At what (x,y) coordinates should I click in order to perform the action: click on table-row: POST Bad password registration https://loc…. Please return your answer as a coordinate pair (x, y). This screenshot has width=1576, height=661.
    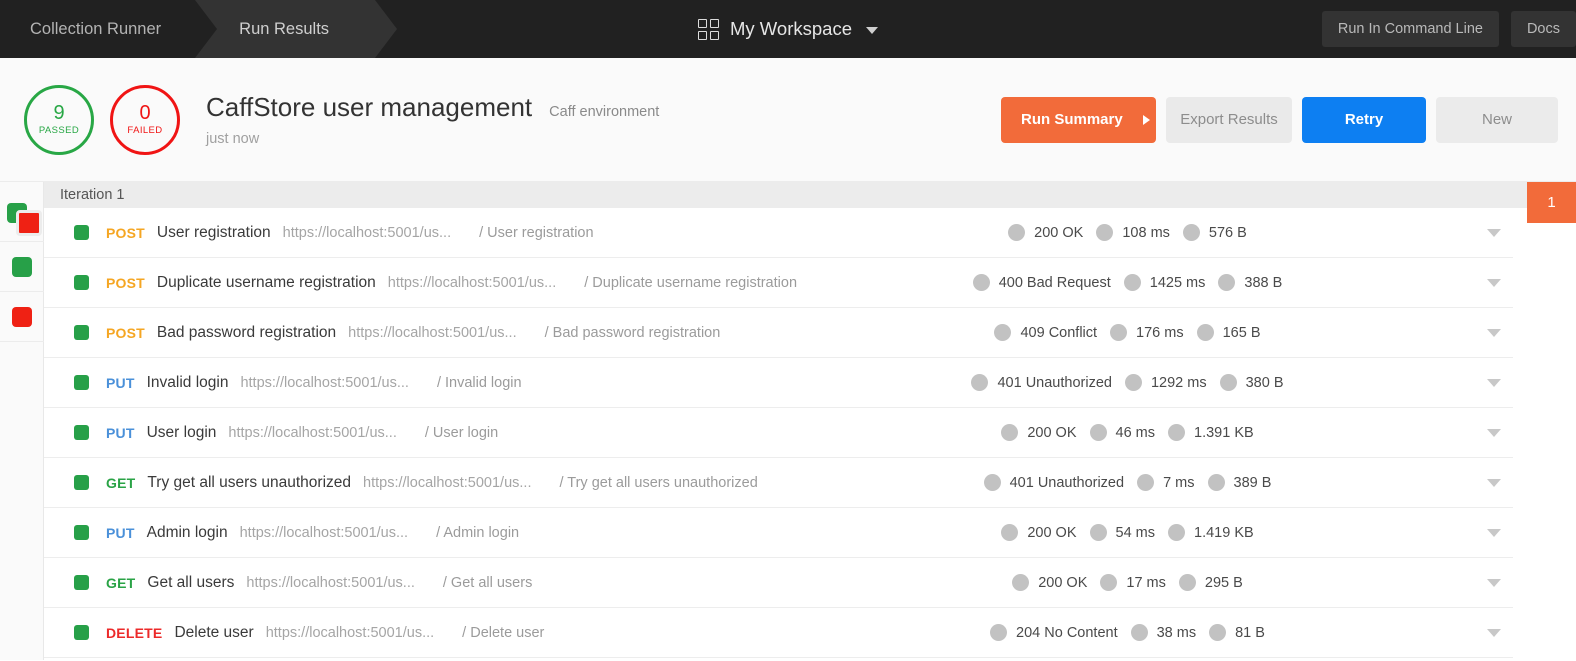
    Looking at the image, I should click on (778, 333).